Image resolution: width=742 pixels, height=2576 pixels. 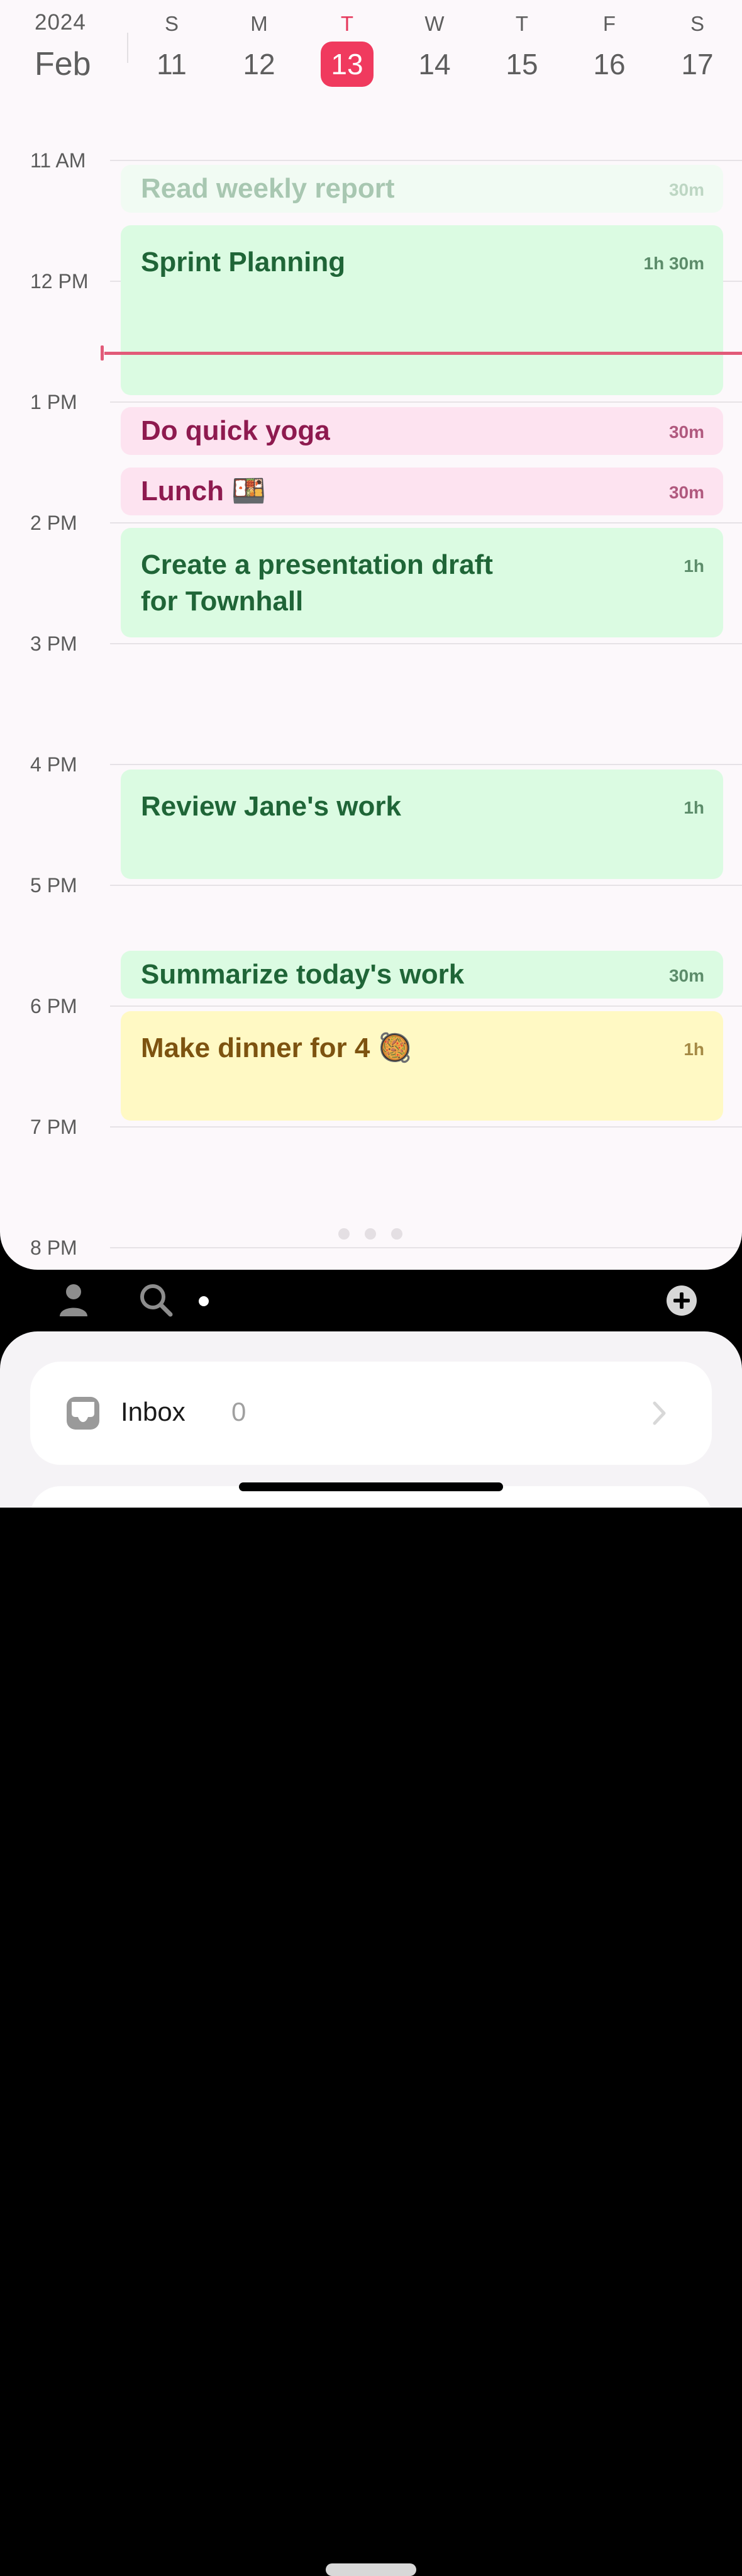 What do you see at coordinates (53, 1247) in the screenshot?
I see `hour-label-8pm: 8 PM` at bounding box center [53, 1247].